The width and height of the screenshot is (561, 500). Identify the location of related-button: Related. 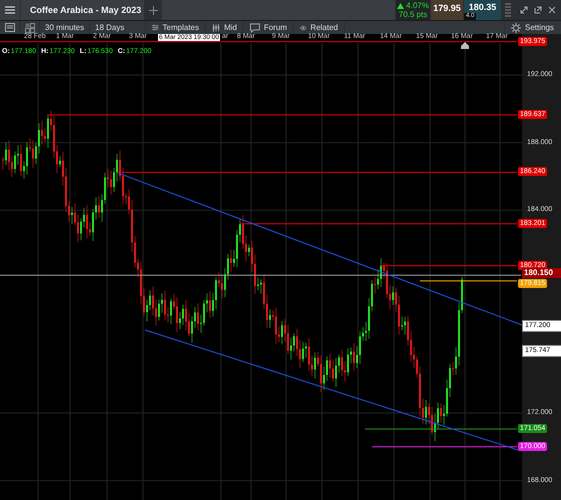
(319, 27).